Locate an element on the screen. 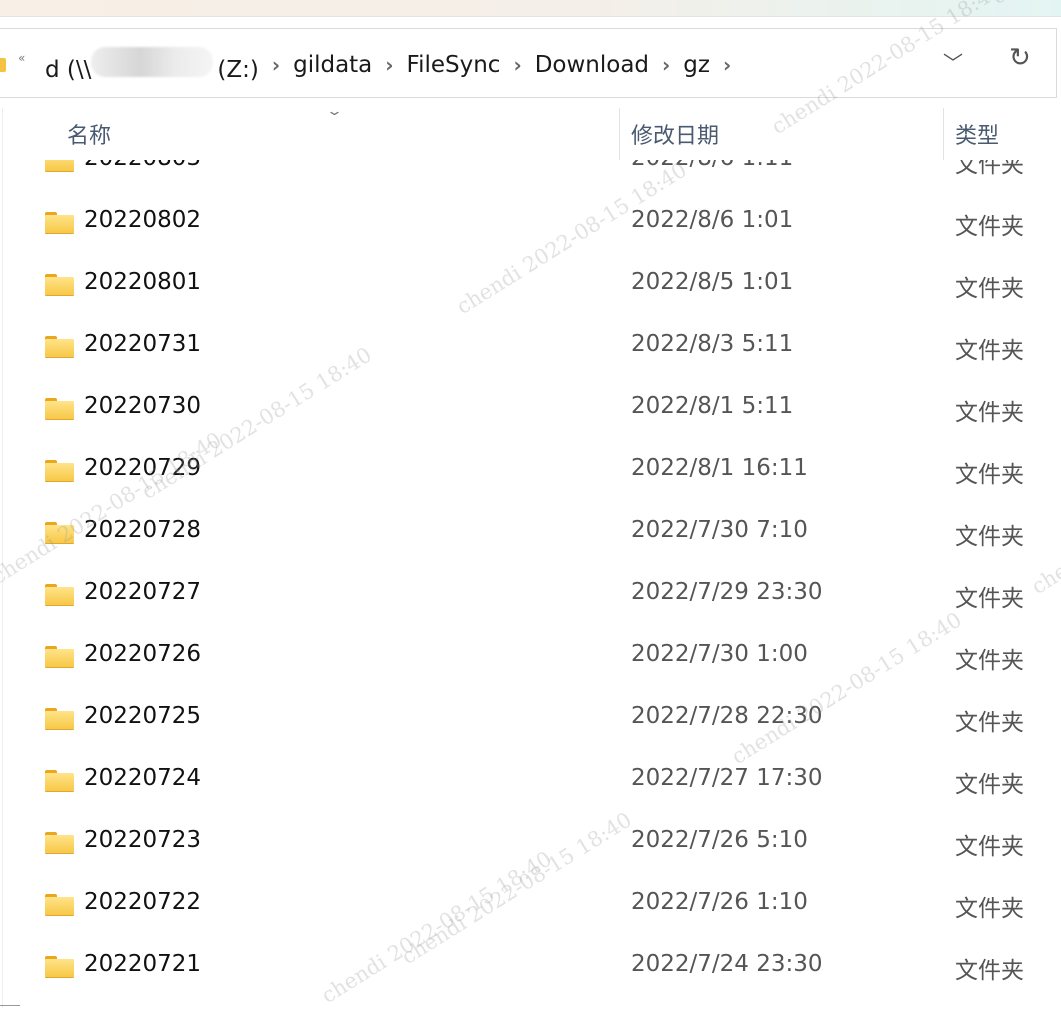 The image size is (1061, 1009). file-modified: 2022/7/26 5:10 is located at coordinates (719, 840).